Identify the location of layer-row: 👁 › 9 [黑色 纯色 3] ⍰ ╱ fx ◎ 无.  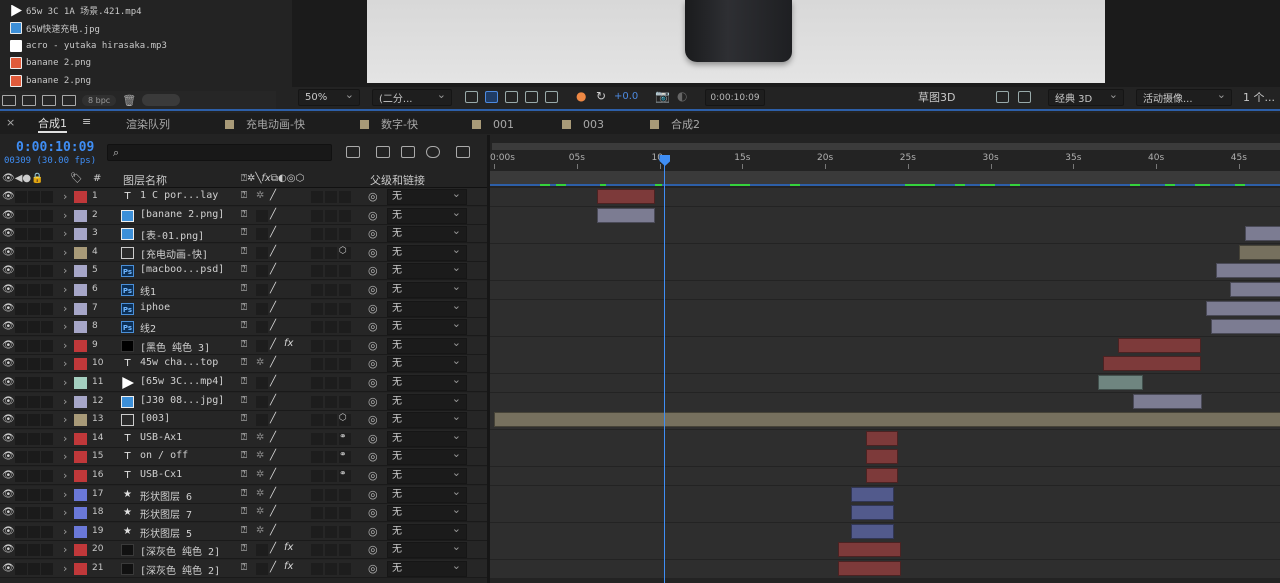
(640, 345).